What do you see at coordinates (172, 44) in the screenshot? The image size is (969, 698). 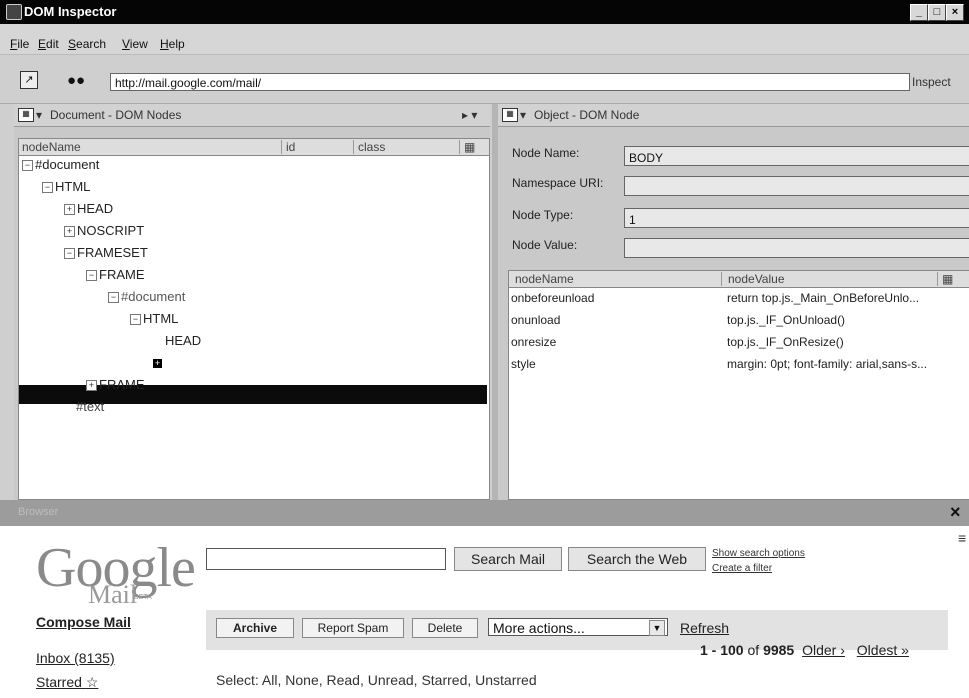 I see `menu-help: Help` at bounding box center [172, 44].